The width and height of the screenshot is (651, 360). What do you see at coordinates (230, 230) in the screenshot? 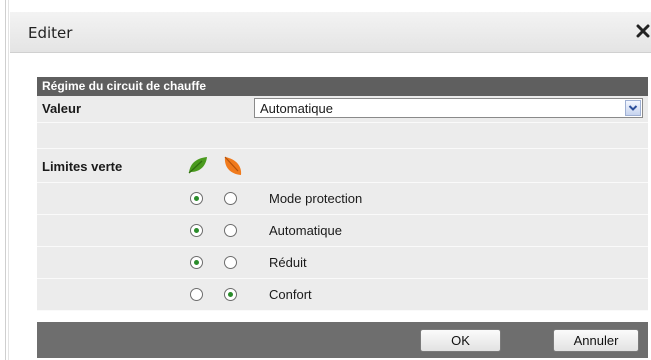
I see `orange-limit-radio-automatique` at bounding box center [230, 230].